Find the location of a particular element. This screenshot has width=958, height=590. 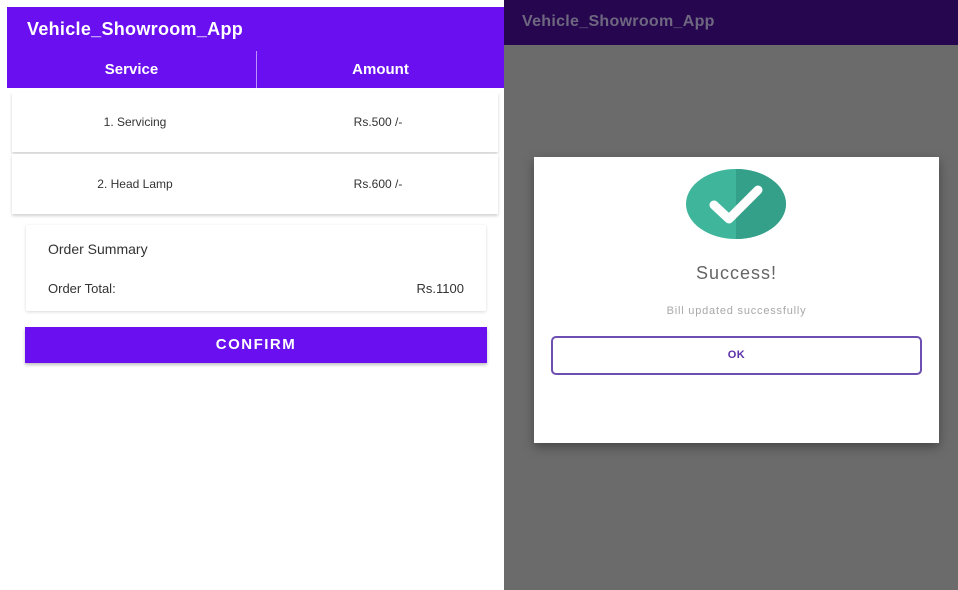

check-circle-icon is located at coordinates (736, 204).